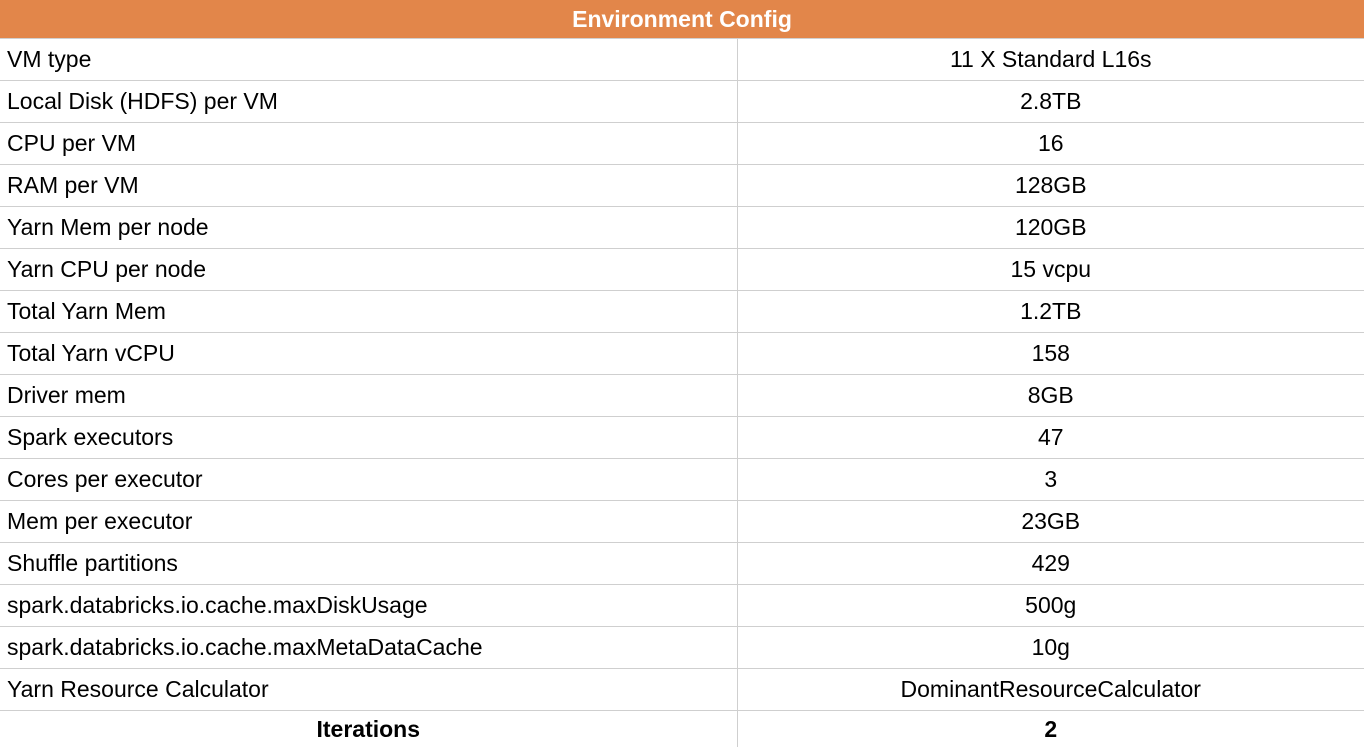 This screenshot has width=1364, height=748. I want to click on table-row: Local Disk (HDFS) per VM 2.8TB, so click(682, 101).